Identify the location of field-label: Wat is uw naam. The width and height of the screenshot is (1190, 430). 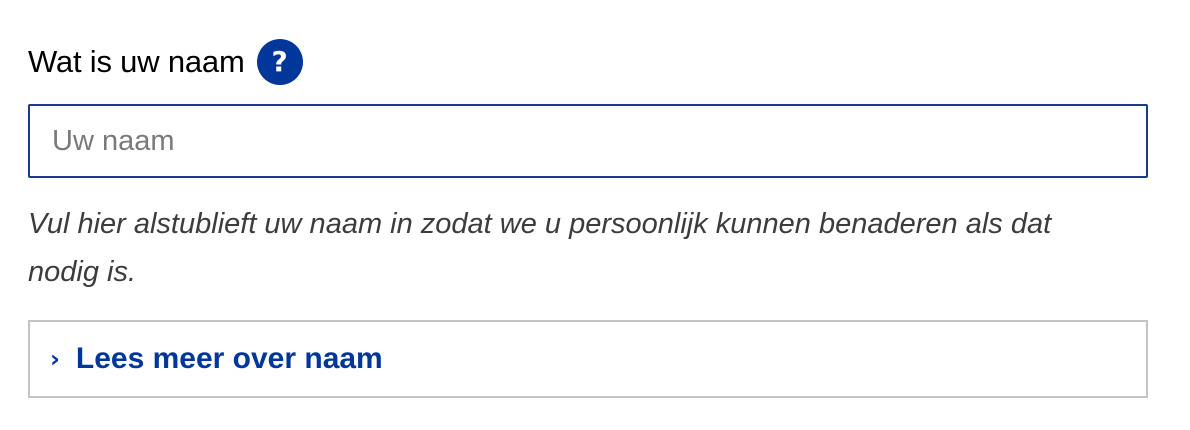
(136, 61).